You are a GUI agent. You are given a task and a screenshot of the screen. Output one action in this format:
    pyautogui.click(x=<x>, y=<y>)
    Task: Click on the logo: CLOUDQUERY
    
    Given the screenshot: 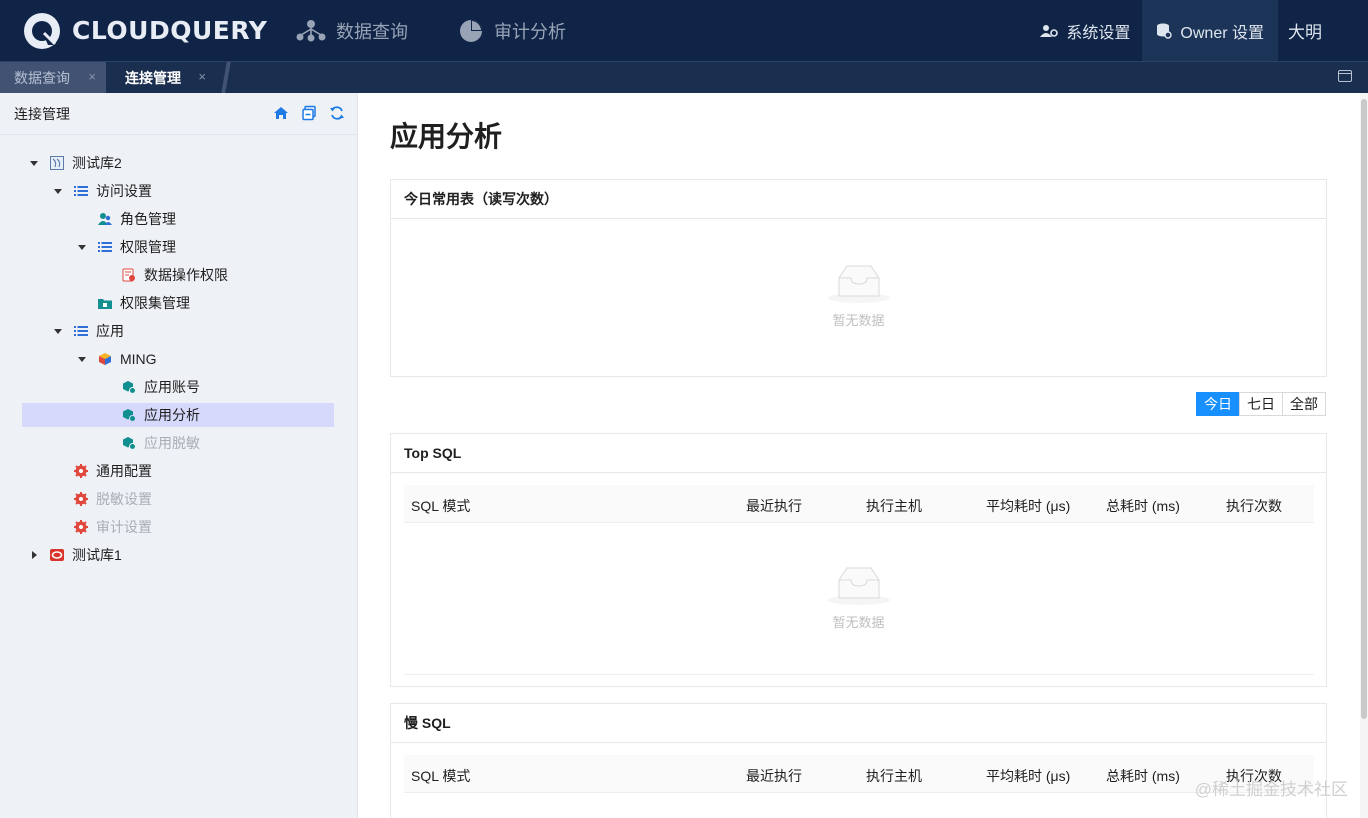 What is the action you would take?
    pyautogui.click(x=152, y=31)
    